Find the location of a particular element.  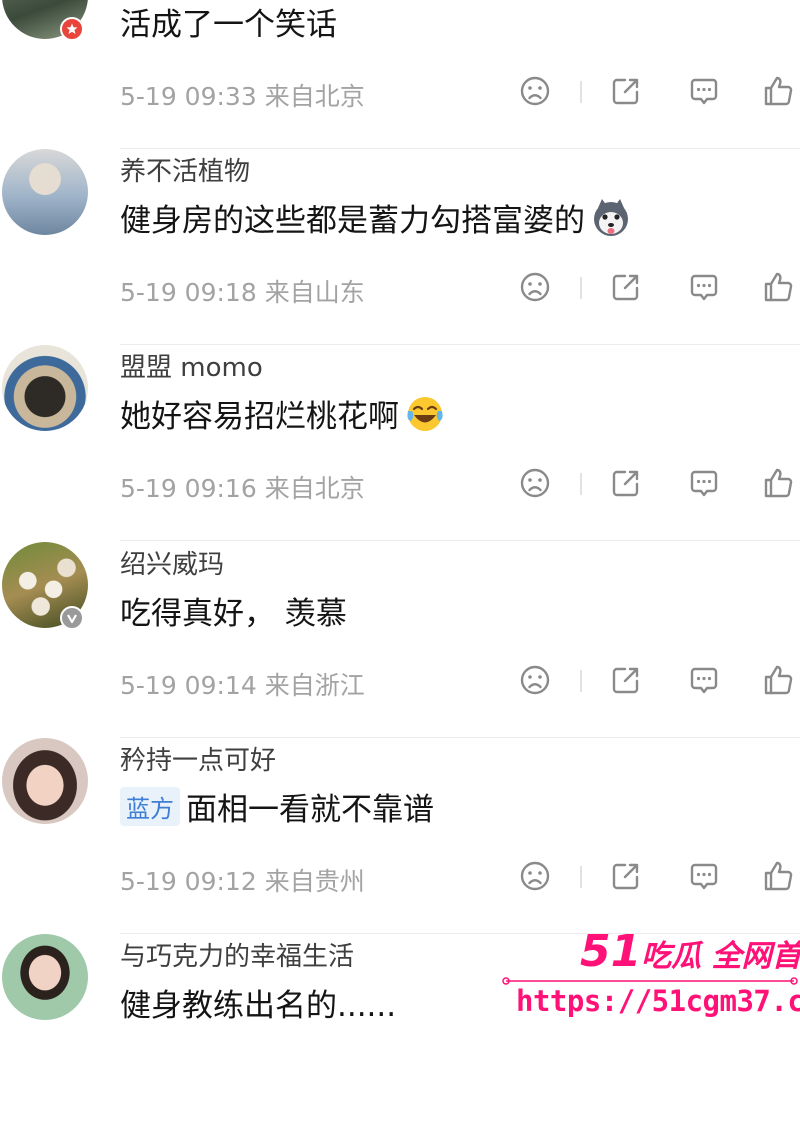

location: 来自贵州 is located at coordinates (314, 881).